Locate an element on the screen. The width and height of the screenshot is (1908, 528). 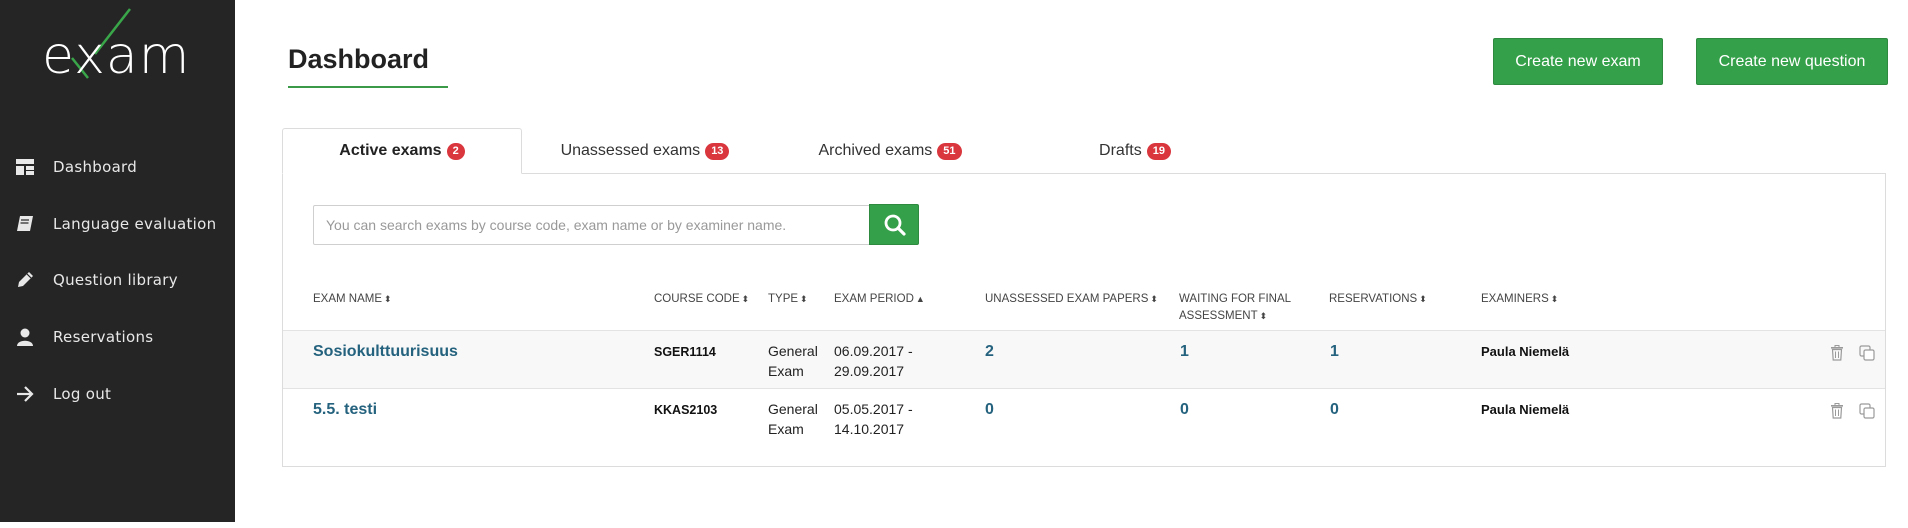
search-input is located at coordinates (591, 225).